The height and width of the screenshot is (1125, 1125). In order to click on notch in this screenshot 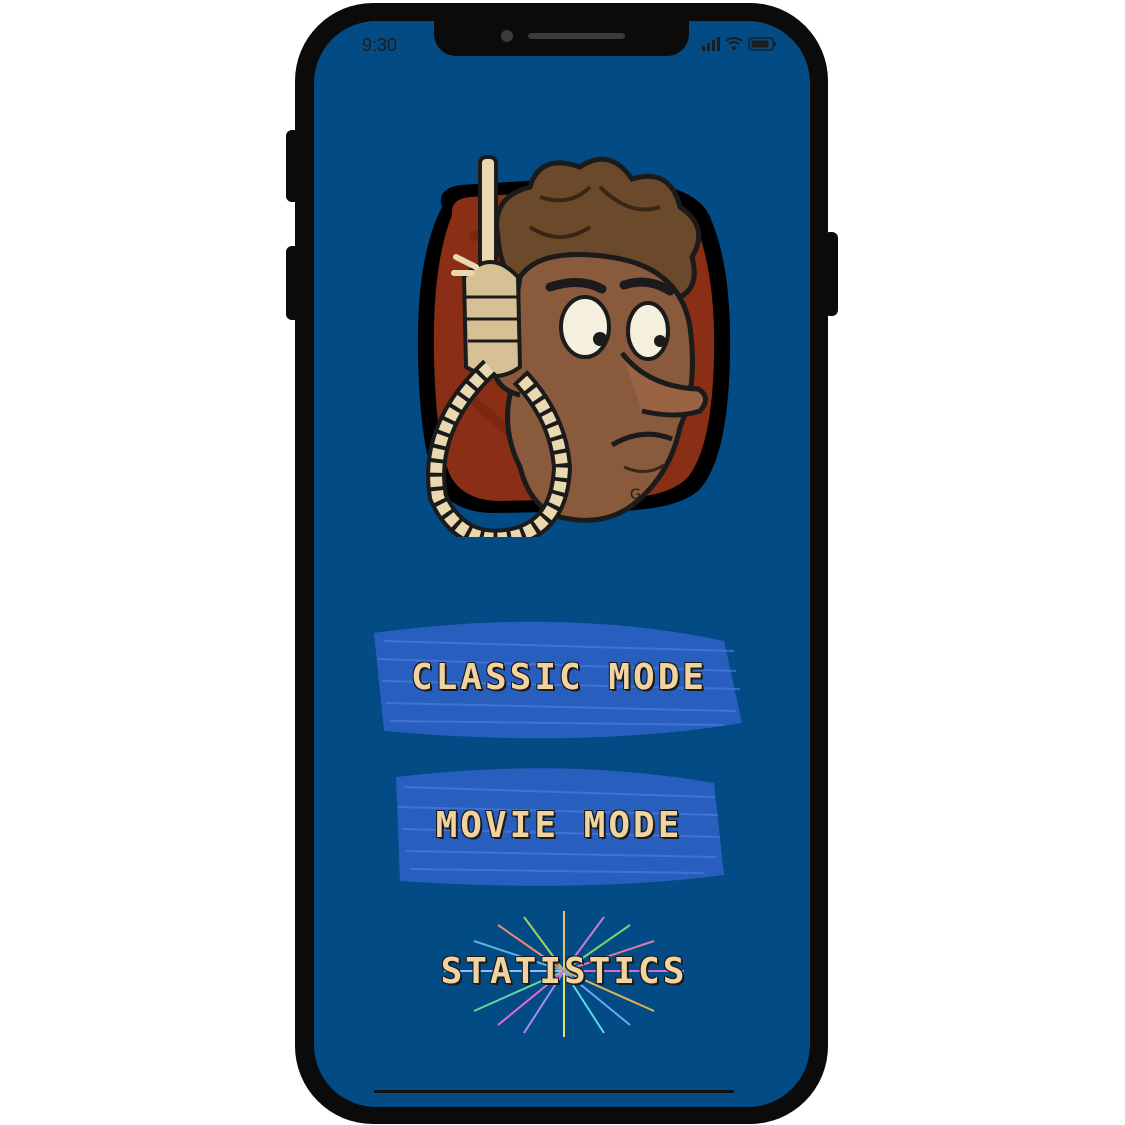, I will do `click(561, 38)`.